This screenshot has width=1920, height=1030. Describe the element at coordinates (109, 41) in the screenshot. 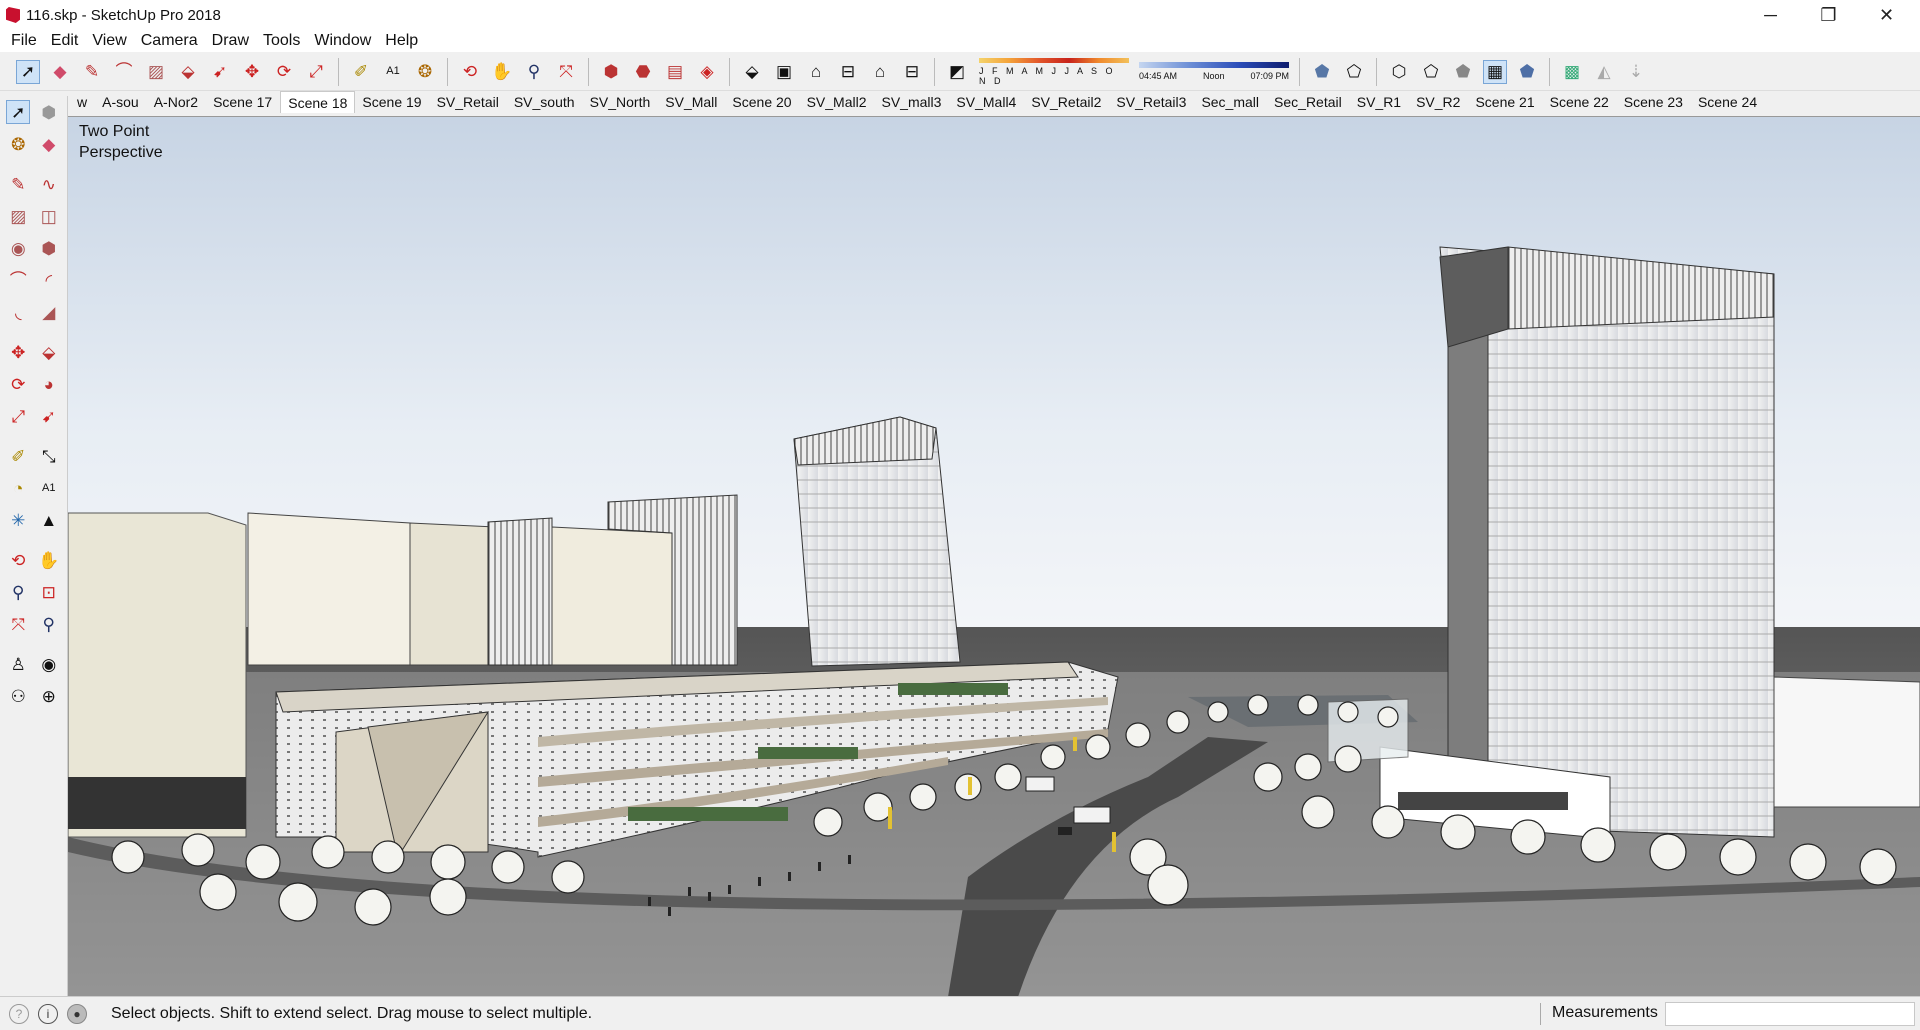

I see `menu-view: View` at that location.